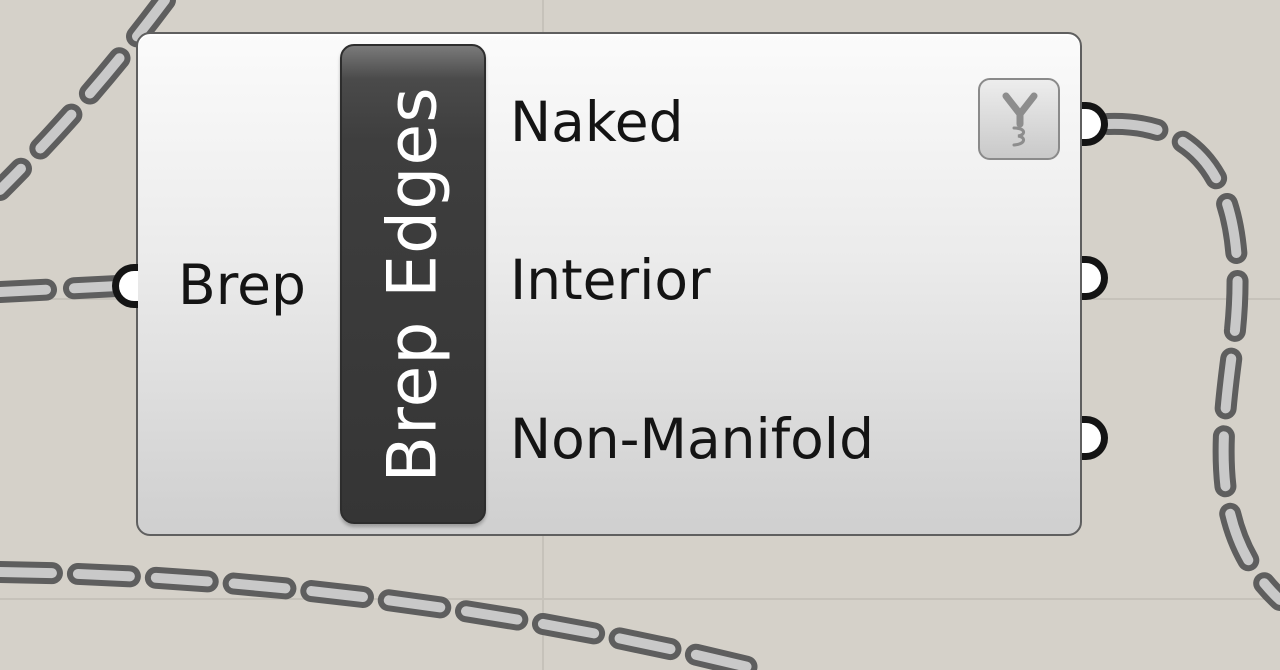 Image resolution: width=1280 pixels, height=670 pixels. Describe the element at coordinates (382, 618) in the screenshot. I see `wire-bottom-inner` at that location.